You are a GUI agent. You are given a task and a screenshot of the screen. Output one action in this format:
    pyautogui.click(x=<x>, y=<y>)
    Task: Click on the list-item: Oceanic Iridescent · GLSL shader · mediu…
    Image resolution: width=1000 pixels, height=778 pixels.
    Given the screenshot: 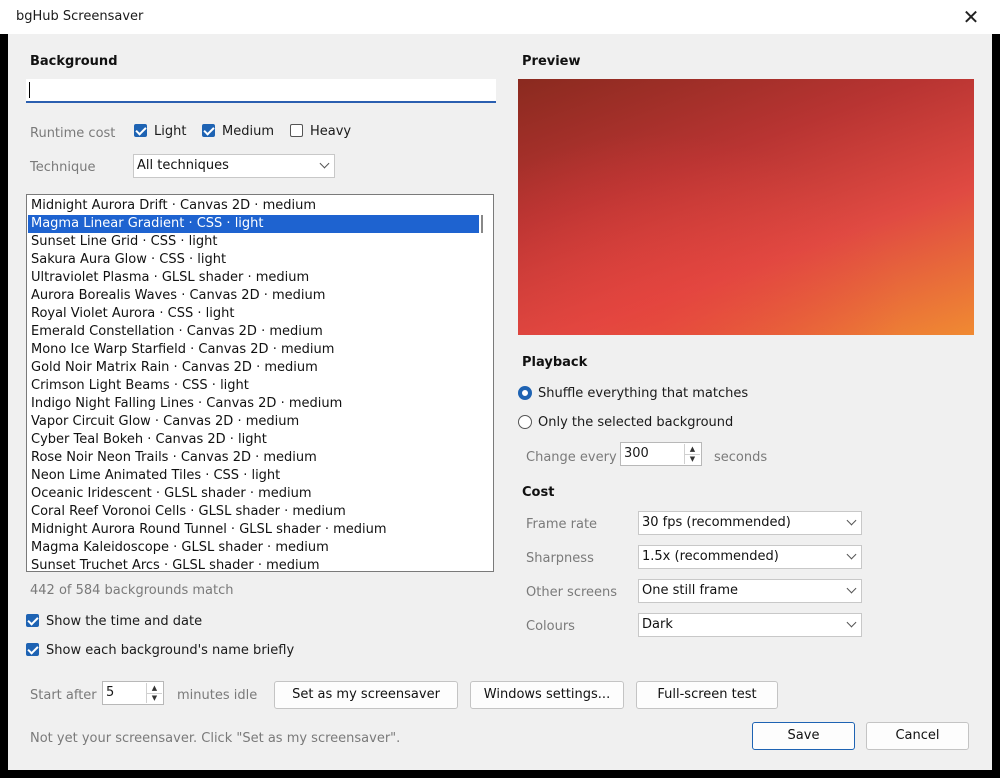 What is the action you would take?
    pyautogui.click(x=253, y=494)
    